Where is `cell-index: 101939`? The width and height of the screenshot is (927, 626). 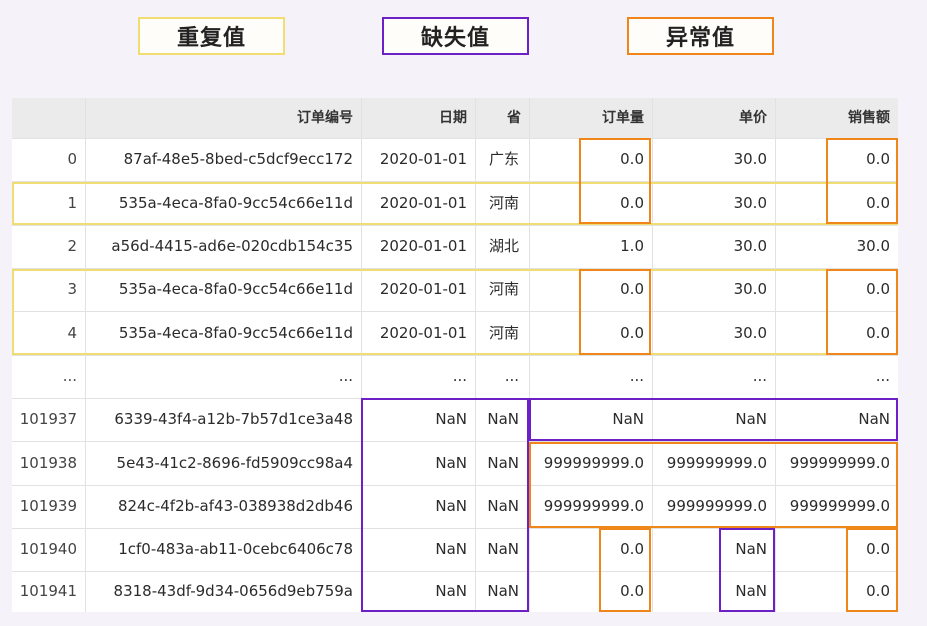
cell-index: 101939 is located at coordinates (48, 506).